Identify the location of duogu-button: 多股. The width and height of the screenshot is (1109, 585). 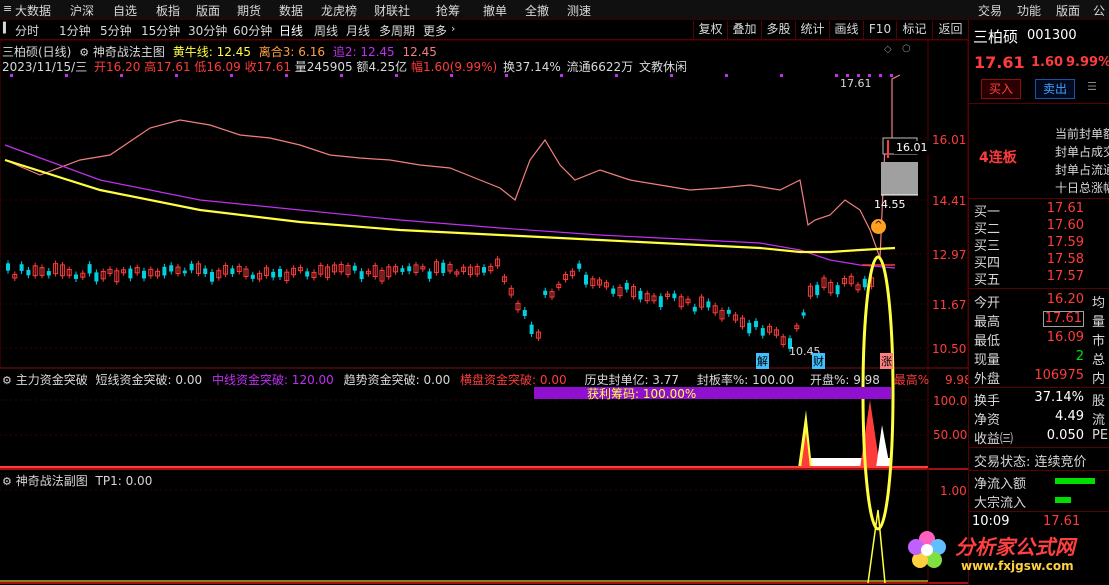
(778, 30).